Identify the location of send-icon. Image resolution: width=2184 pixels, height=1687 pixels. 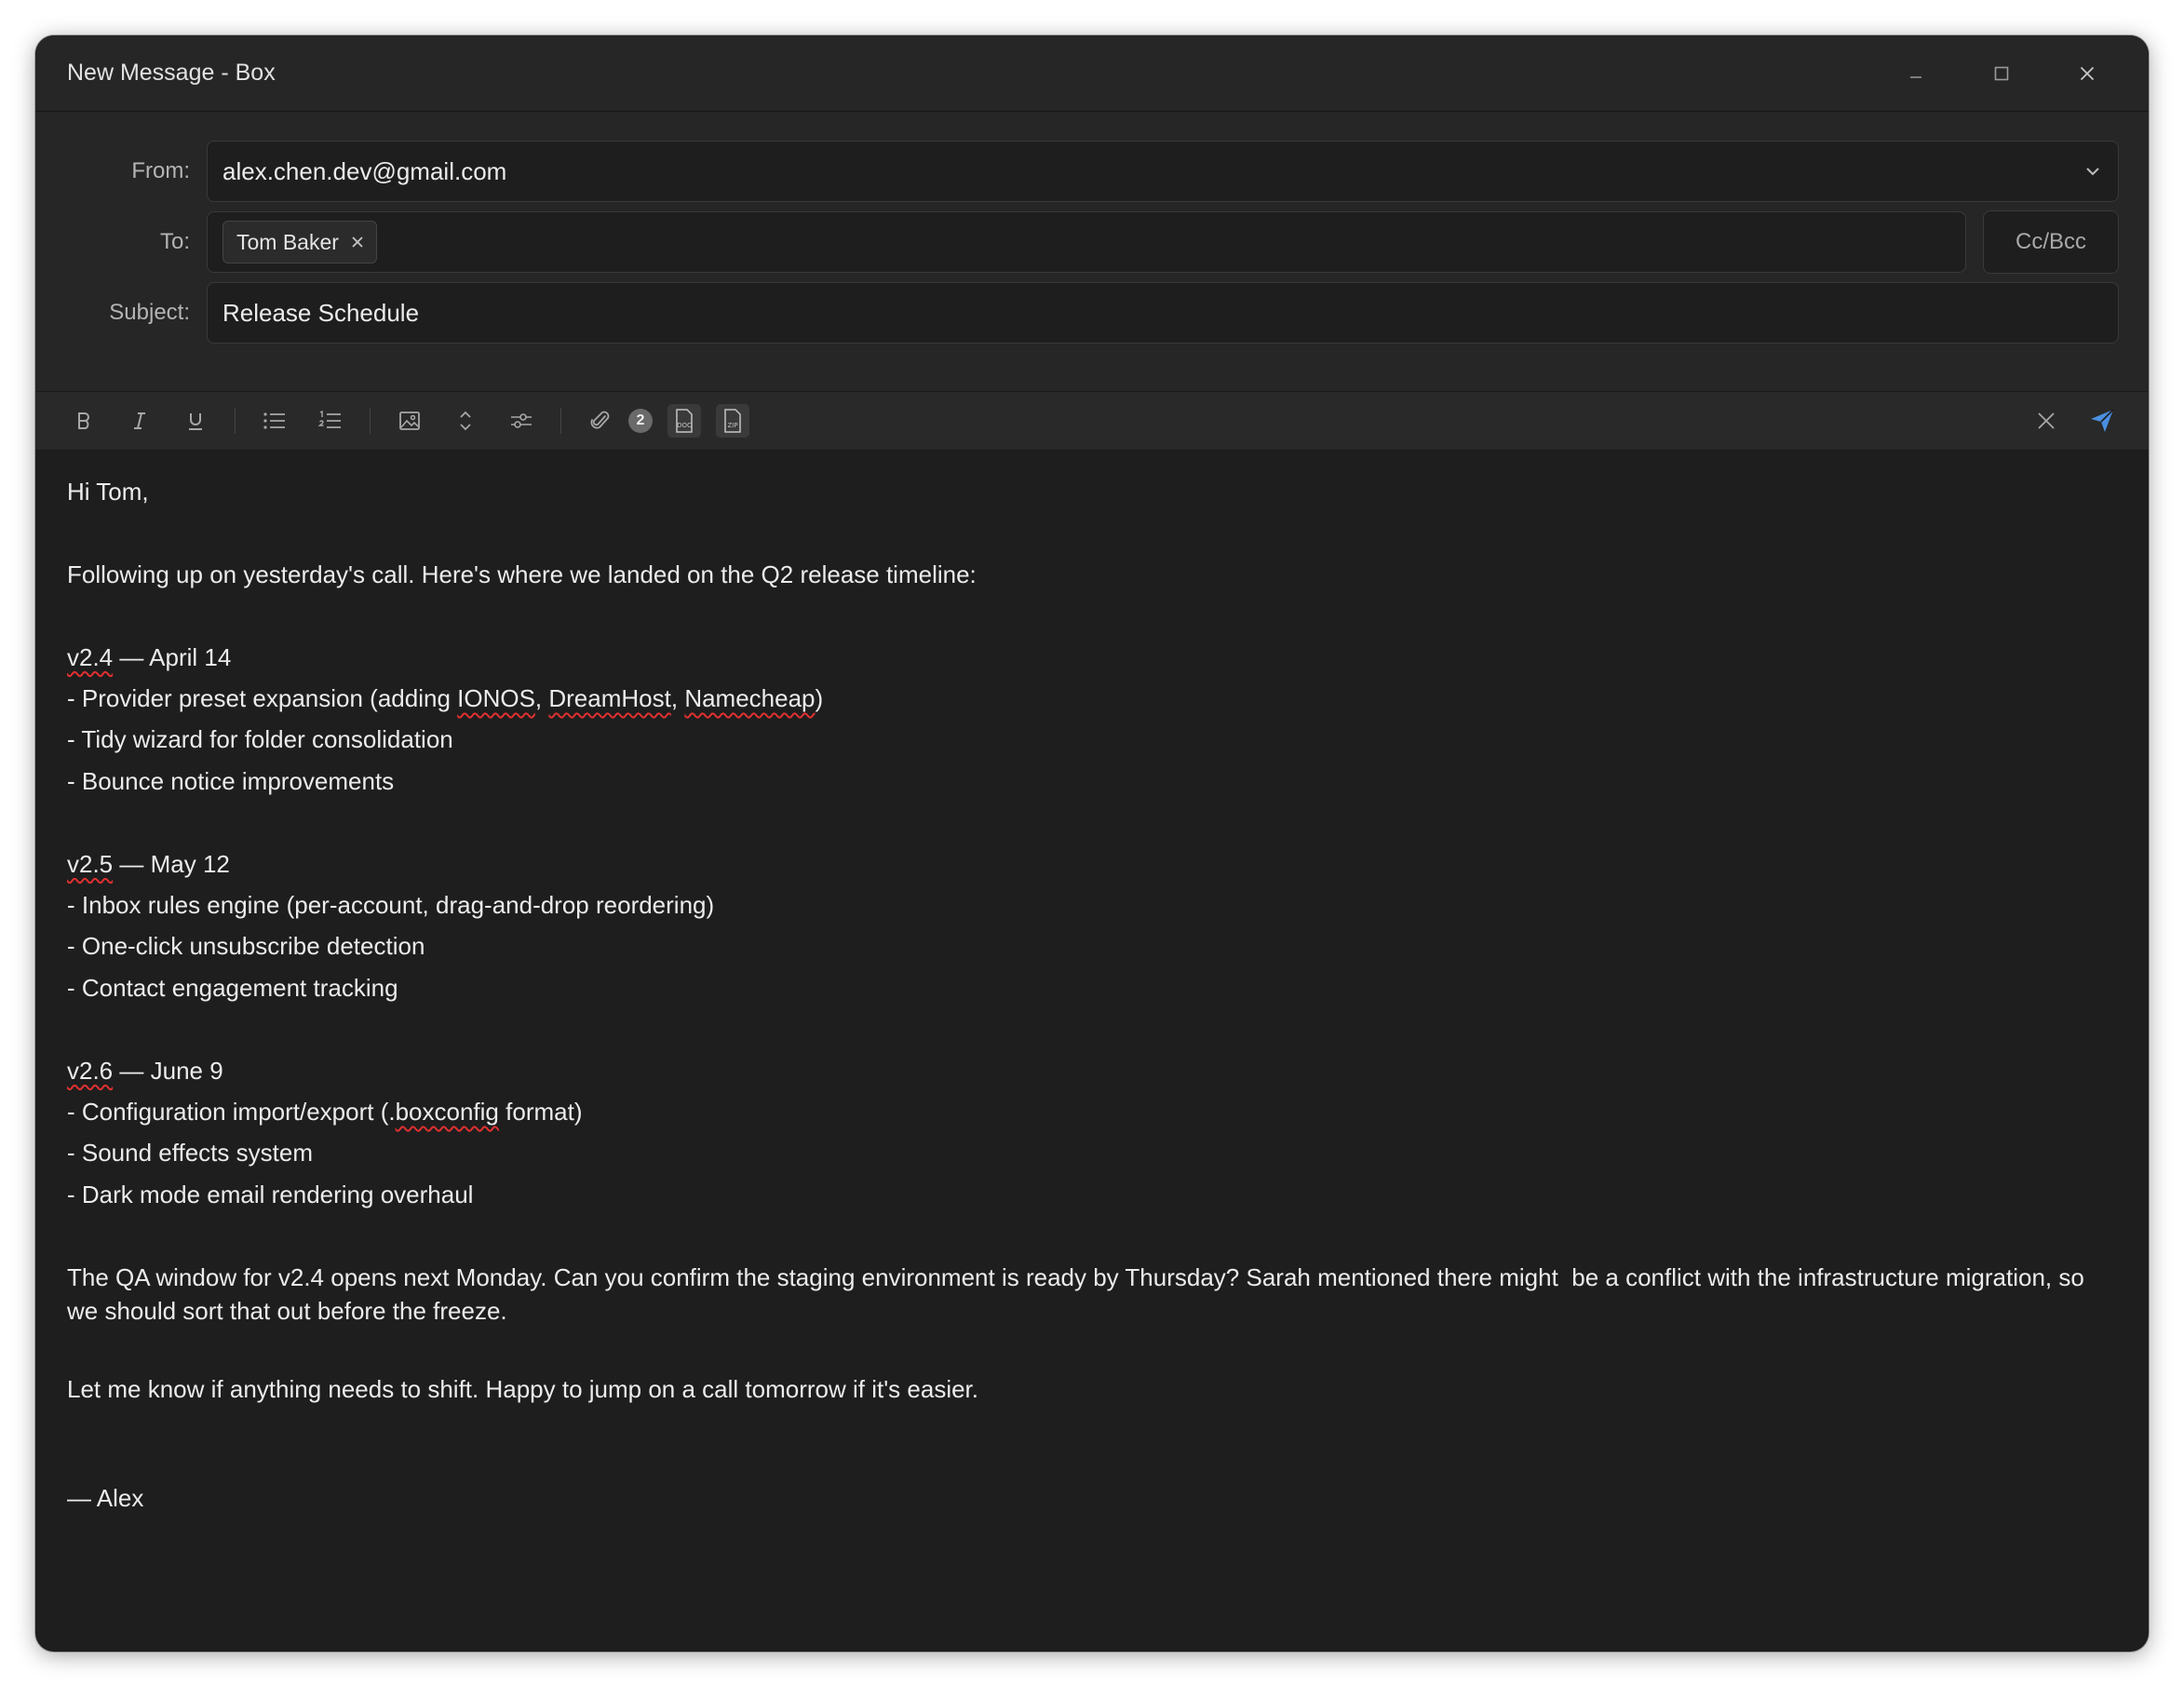
(2102, 420).